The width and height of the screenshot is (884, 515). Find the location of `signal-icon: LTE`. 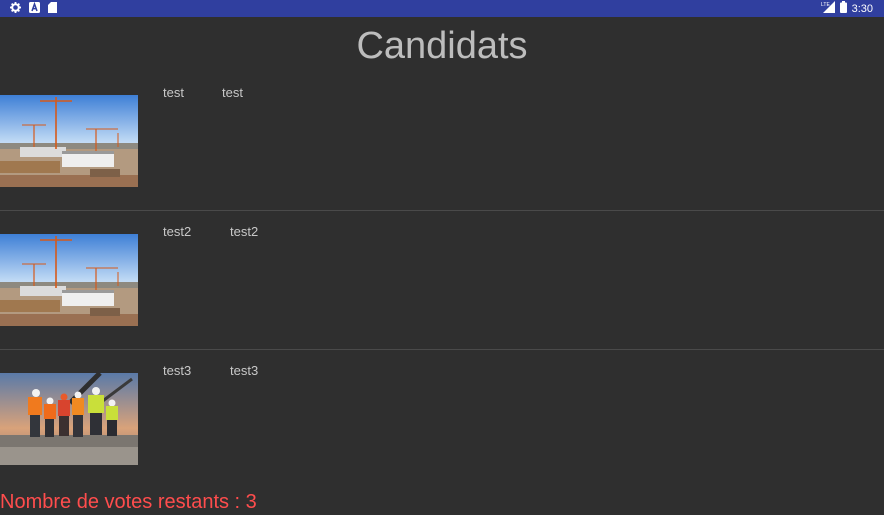

signal-icon: LTE is located at coordinates (828, 8).